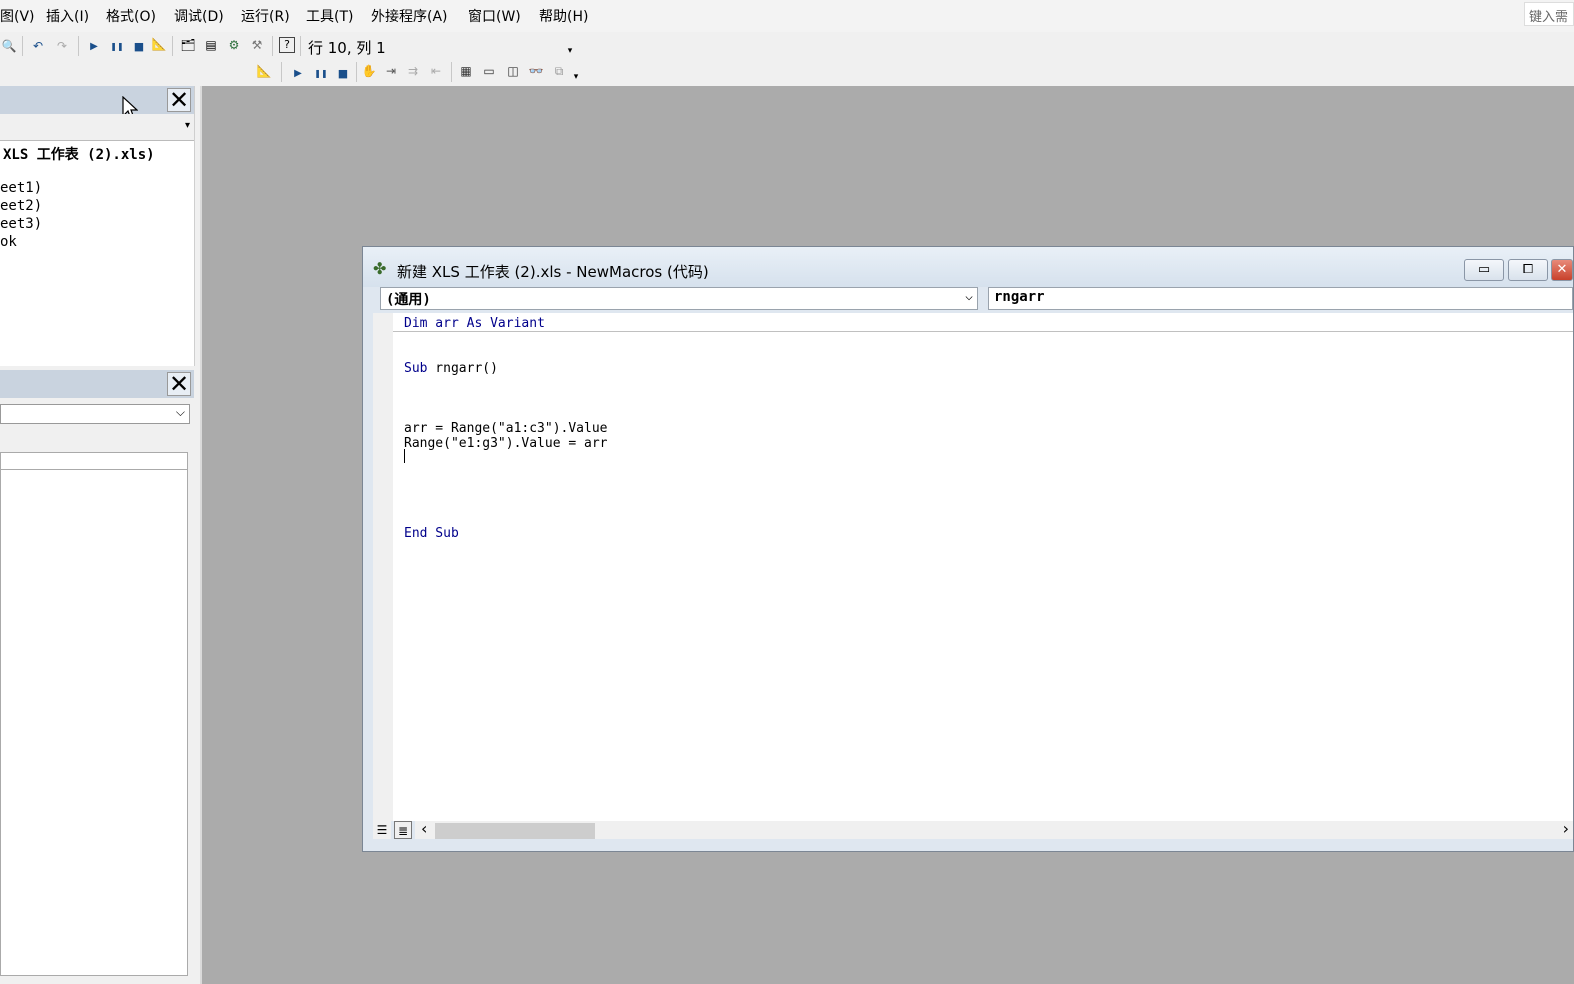 The width and height of the screenshot is (1574, 984). What do you see at coordinates (97, 253) in the screenshot?
I see `project-tree: XLS 工作表 (2).xls) eet1) eet2) eet3) ok` at bounding box center [97, 253].